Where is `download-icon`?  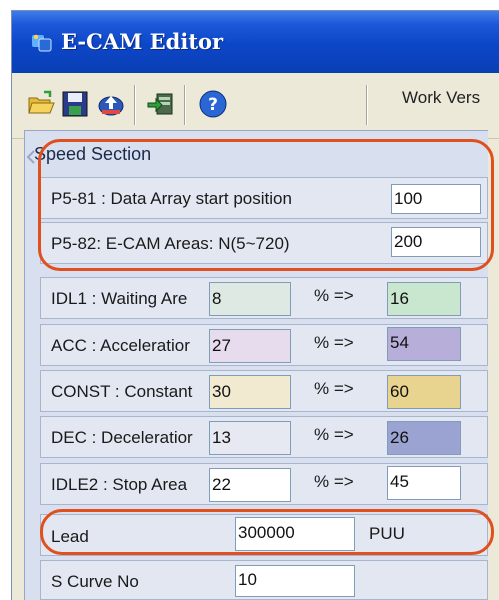
download-icon is located at coordinates (161, 104).